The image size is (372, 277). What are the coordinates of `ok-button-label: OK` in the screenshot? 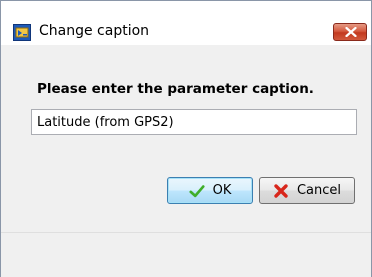 It's located at (222, 190).